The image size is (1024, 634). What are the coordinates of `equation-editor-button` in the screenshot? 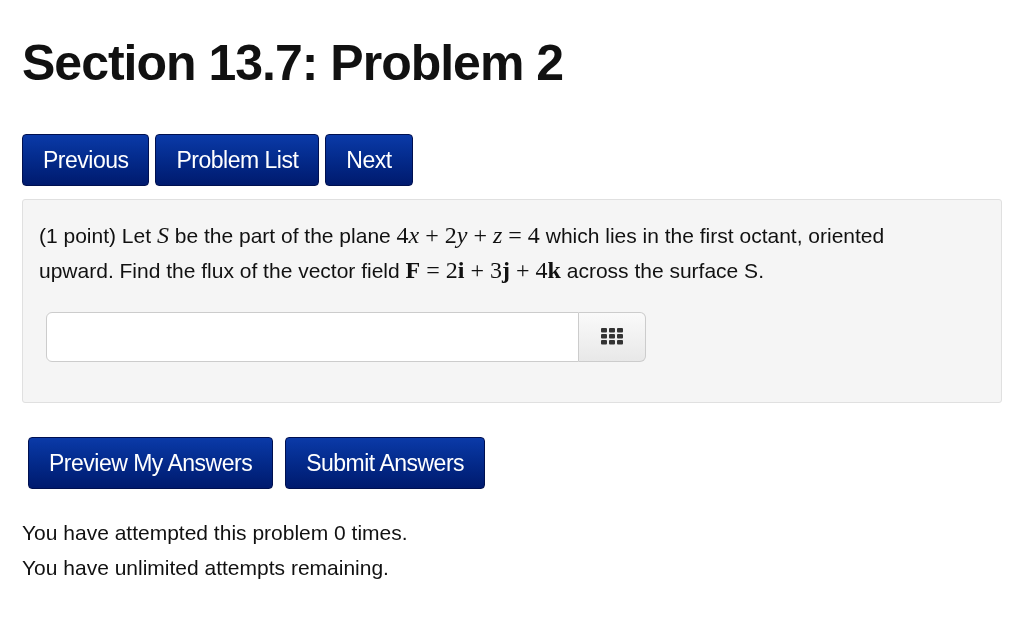 It's located at (612, 337).